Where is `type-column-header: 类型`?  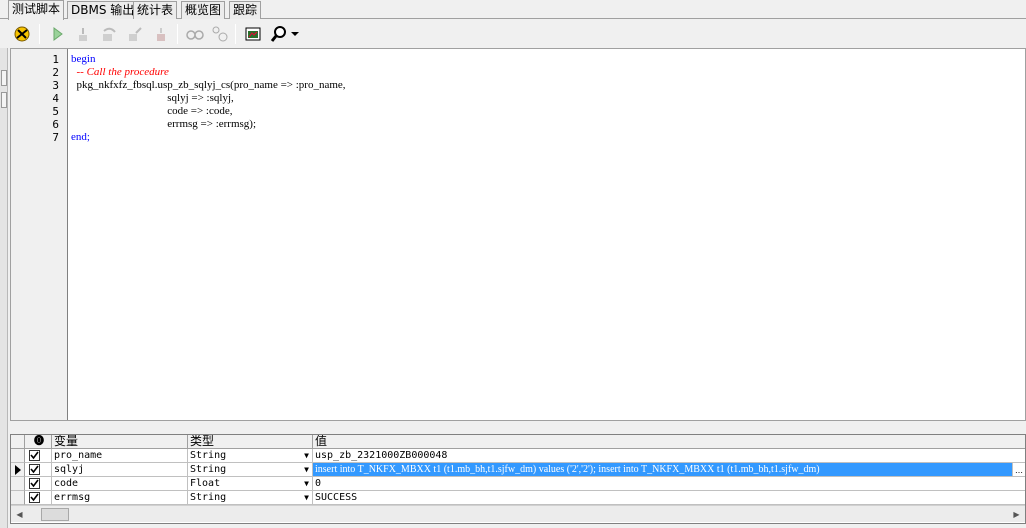
type-column-header: 类型 is located at coordinates (250, 442).